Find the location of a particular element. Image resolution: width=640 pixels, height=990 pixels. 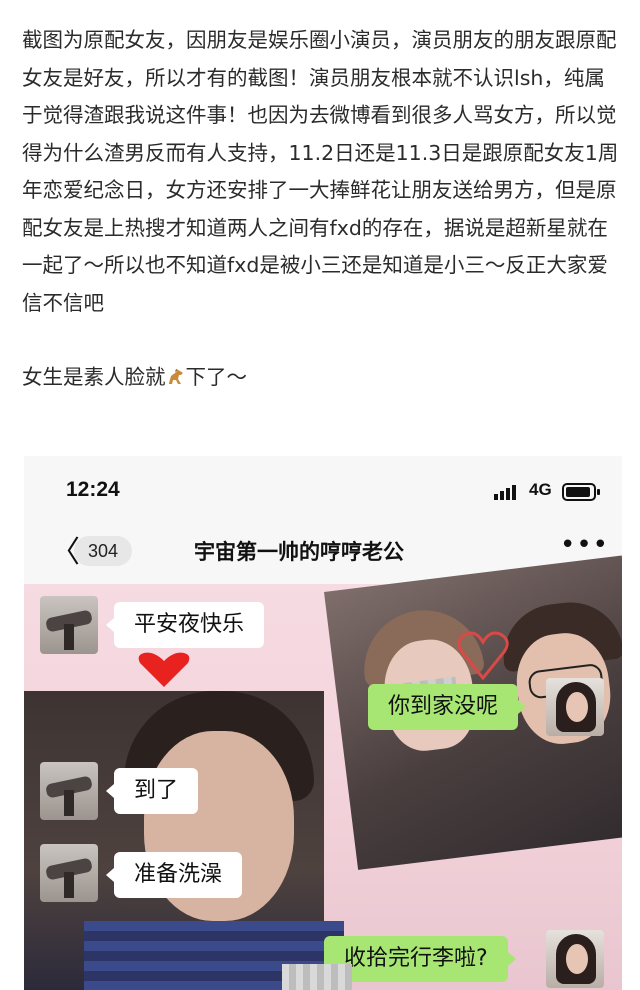

battery-icon is located at coordinates (581, 492).